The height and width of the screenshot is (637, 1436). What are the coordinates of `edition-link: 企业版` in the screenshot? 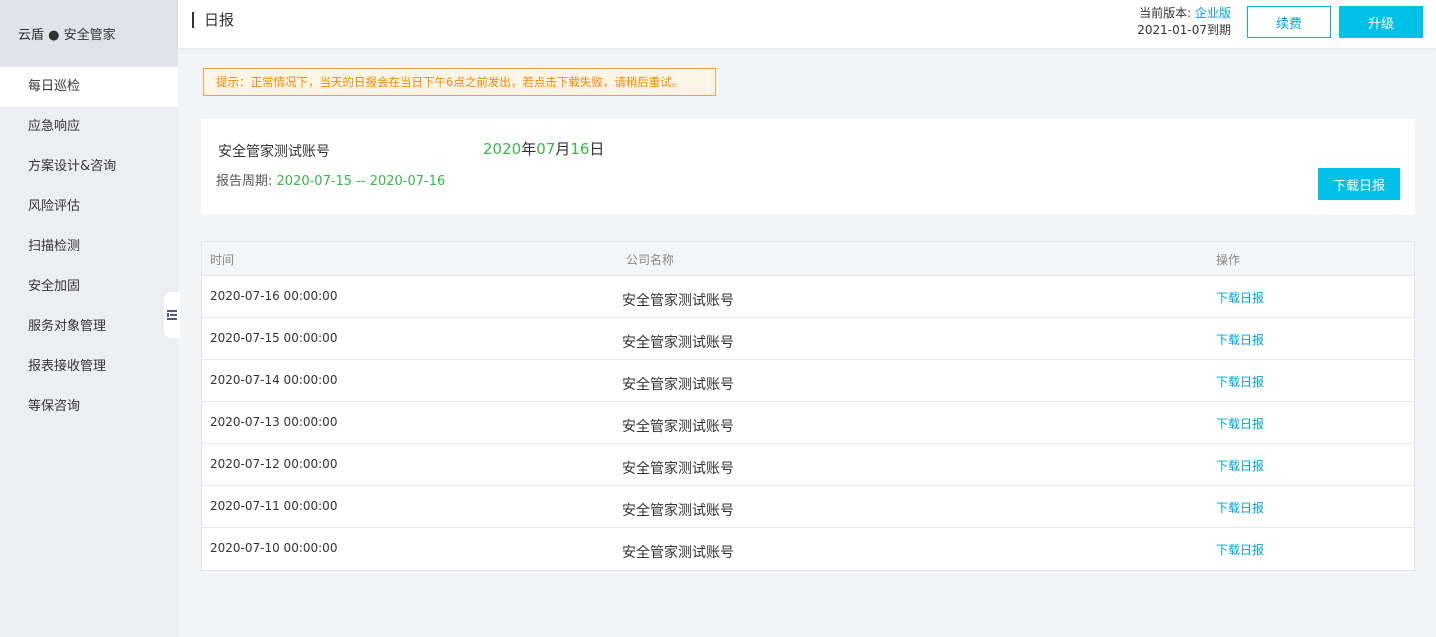 It's located at (1213, 13).